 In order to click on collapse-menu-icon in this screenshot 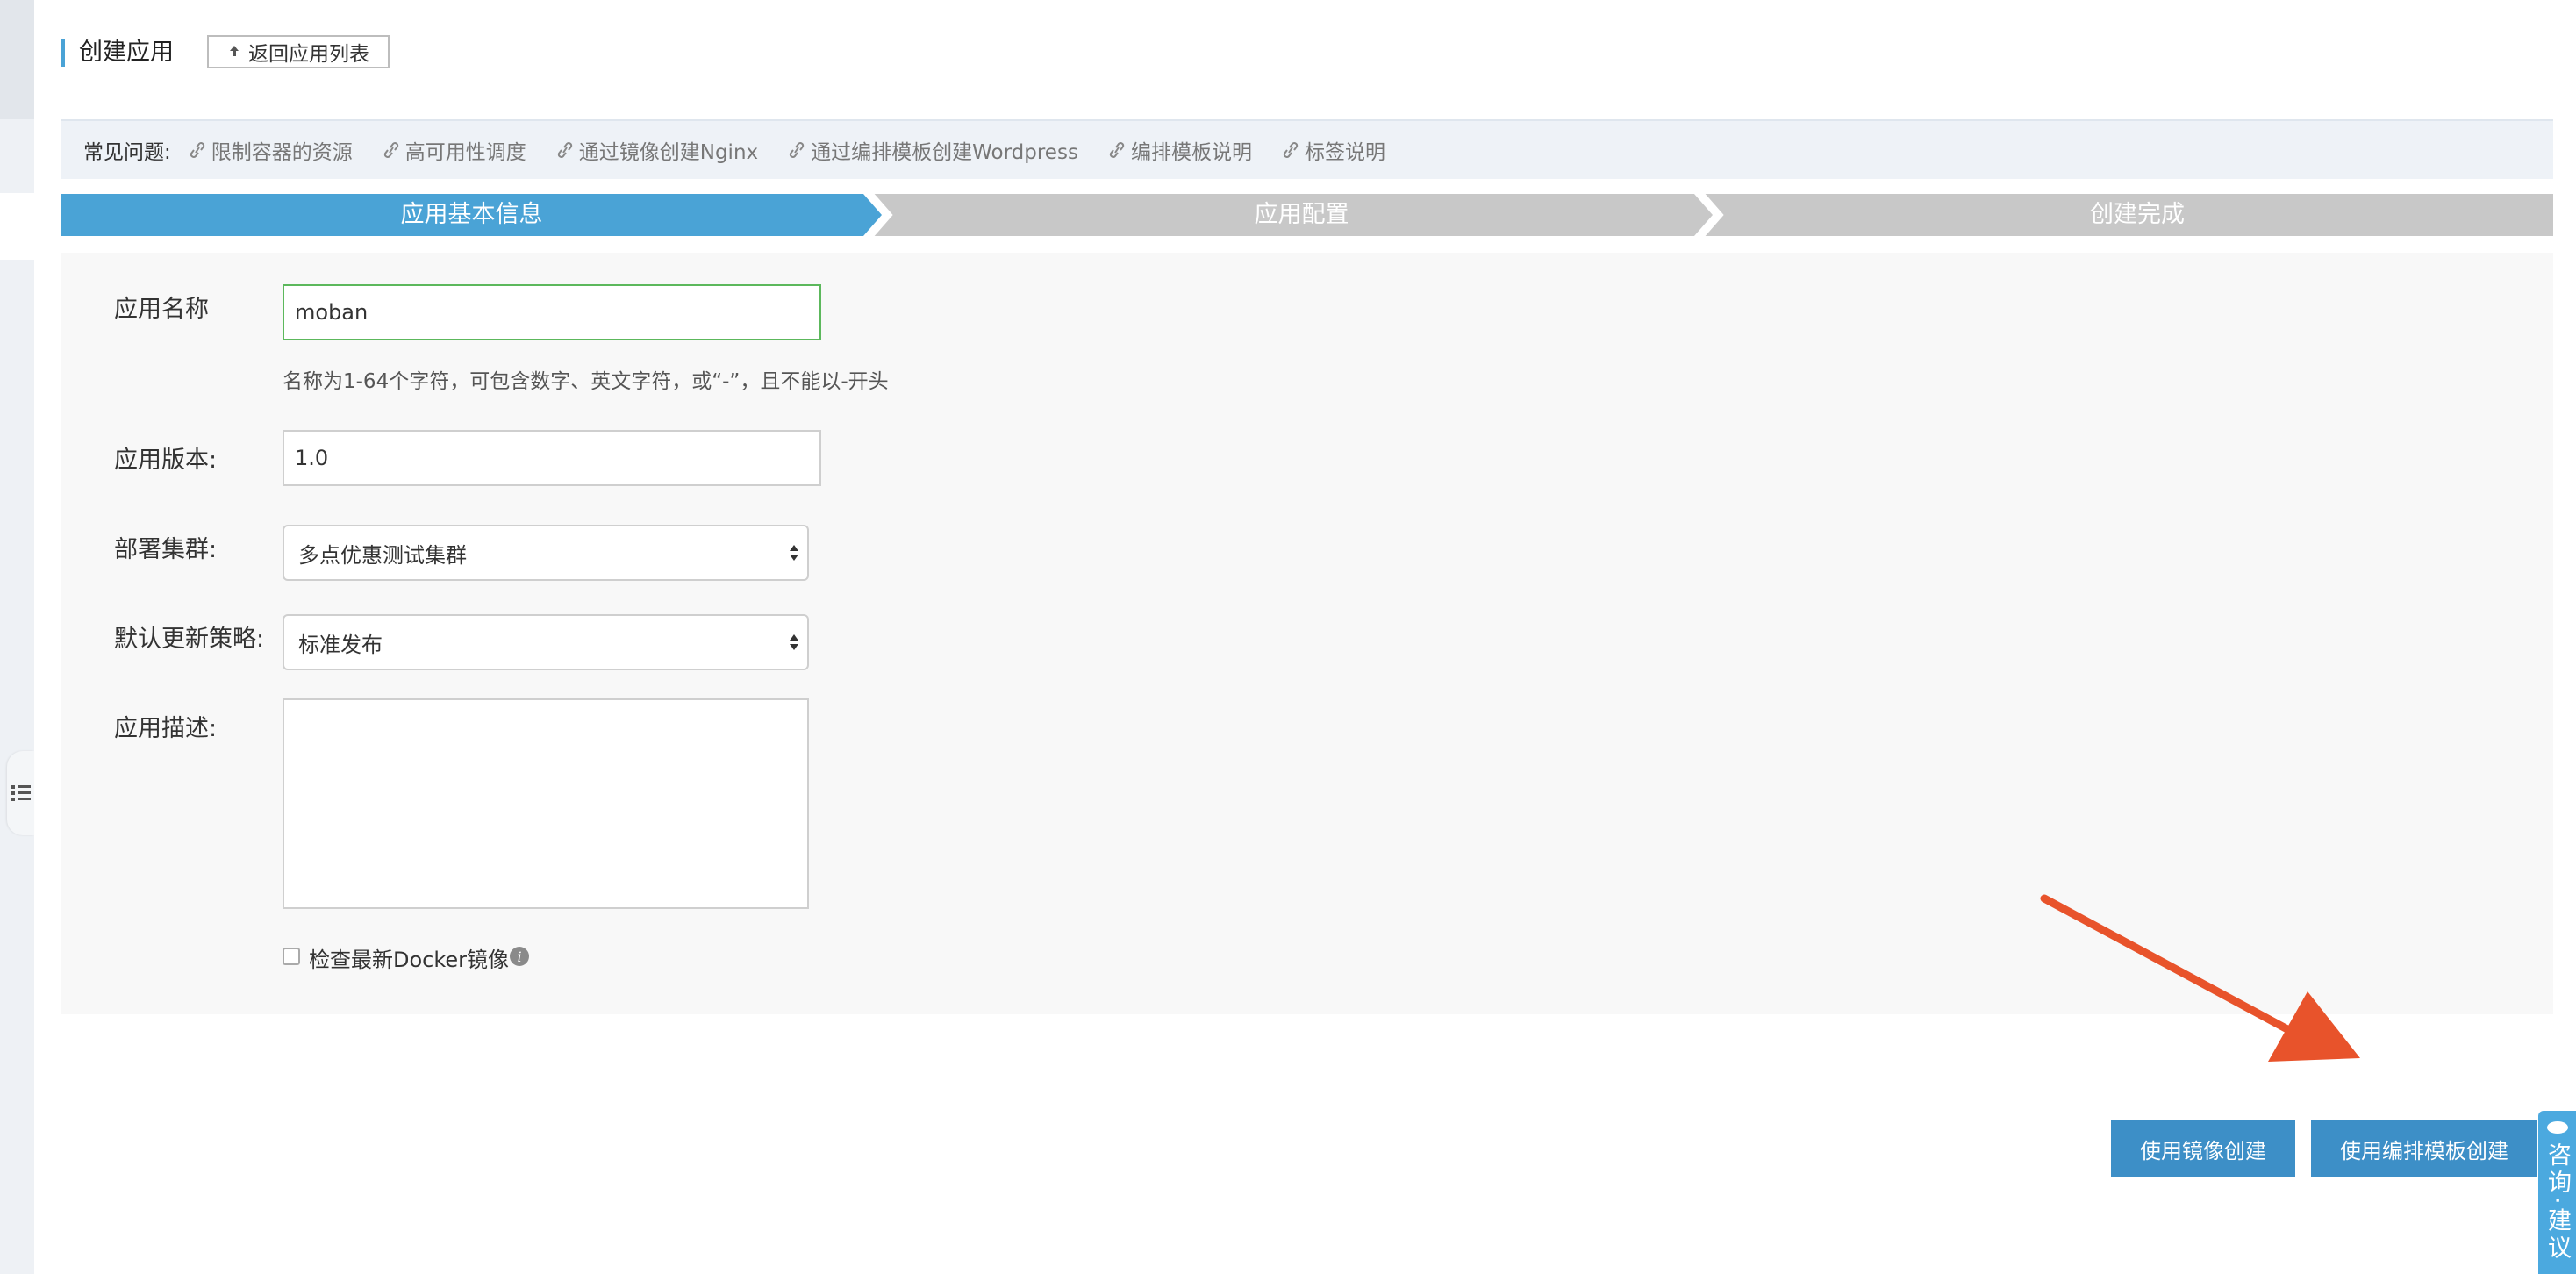, I will do `click(21, 793)`.